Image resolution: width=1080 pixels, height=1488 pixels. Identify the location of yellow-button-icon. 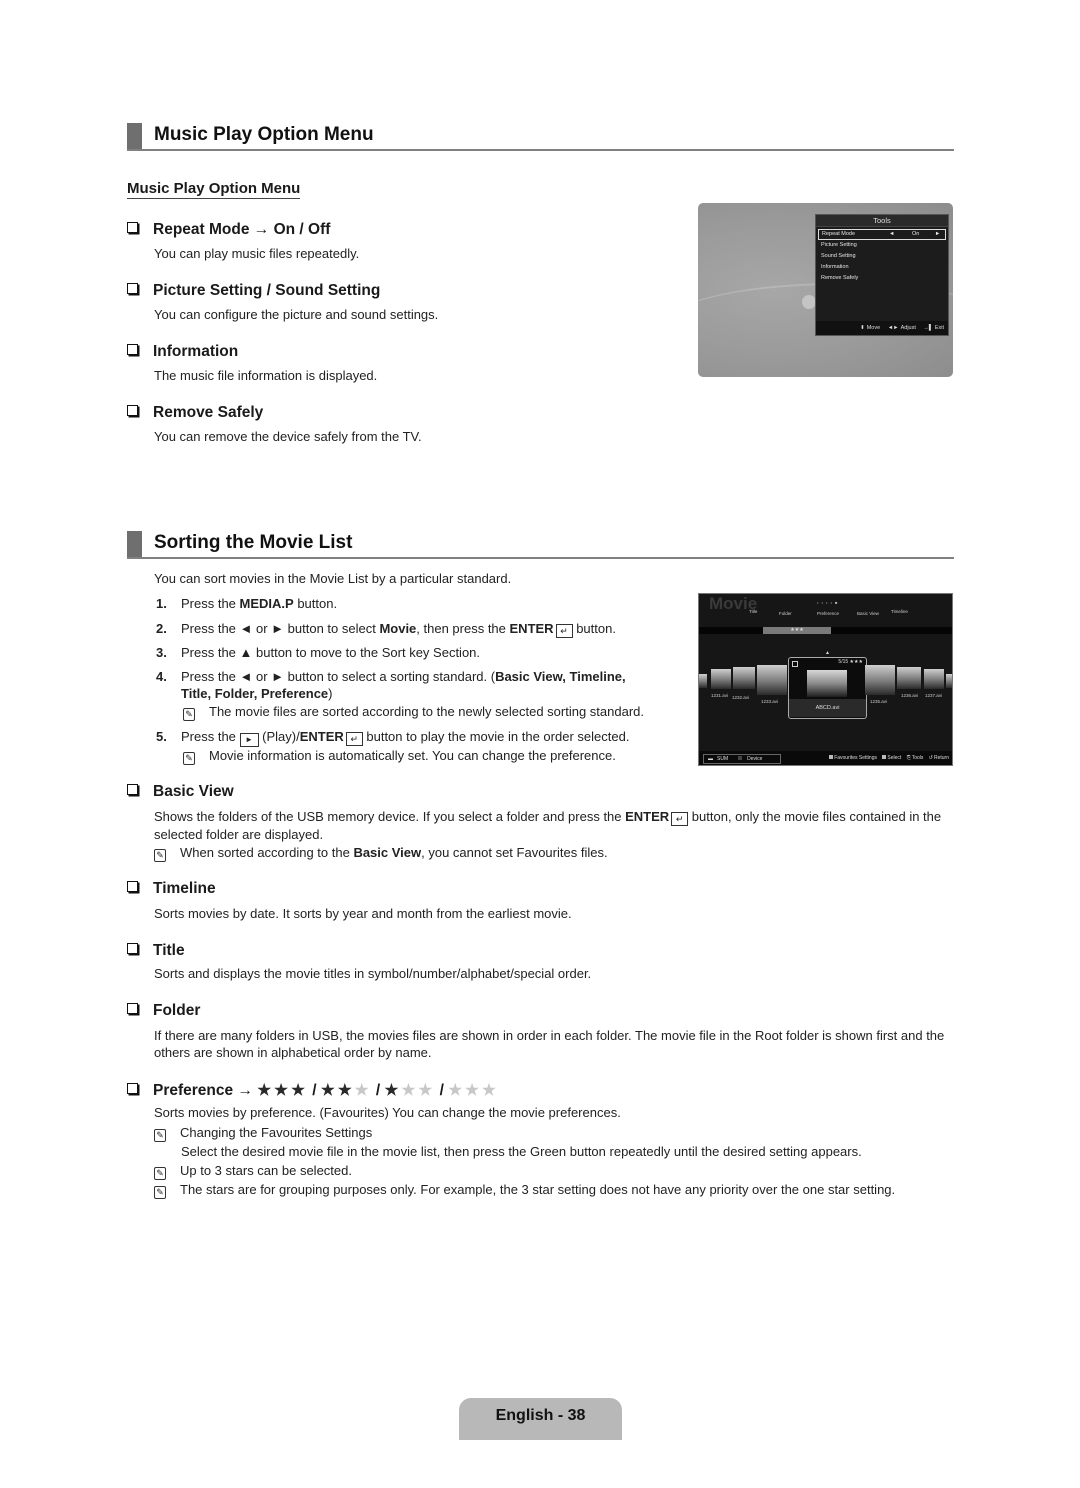
(884, 757).